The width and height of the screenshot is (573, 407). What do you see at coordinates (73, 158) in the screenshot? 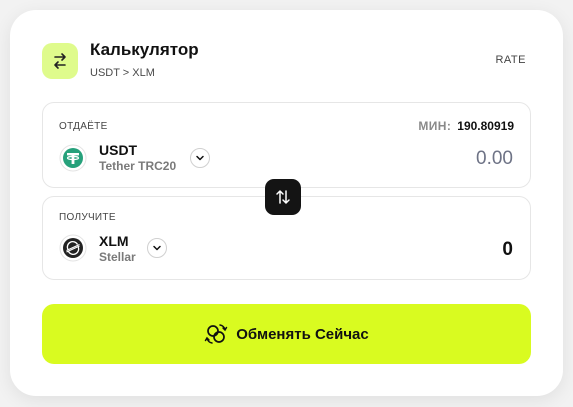
I see `tether-icon` at bounding box center [73, 158].